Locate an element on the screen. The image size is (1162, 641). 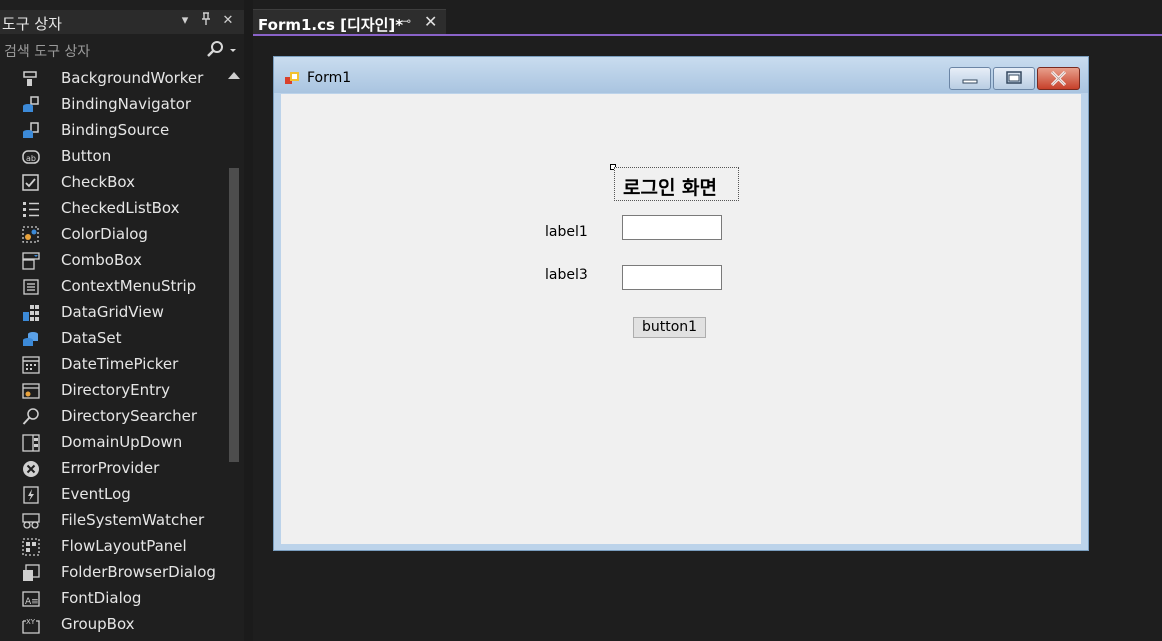
form-icon is located at coordinates (293, 78).